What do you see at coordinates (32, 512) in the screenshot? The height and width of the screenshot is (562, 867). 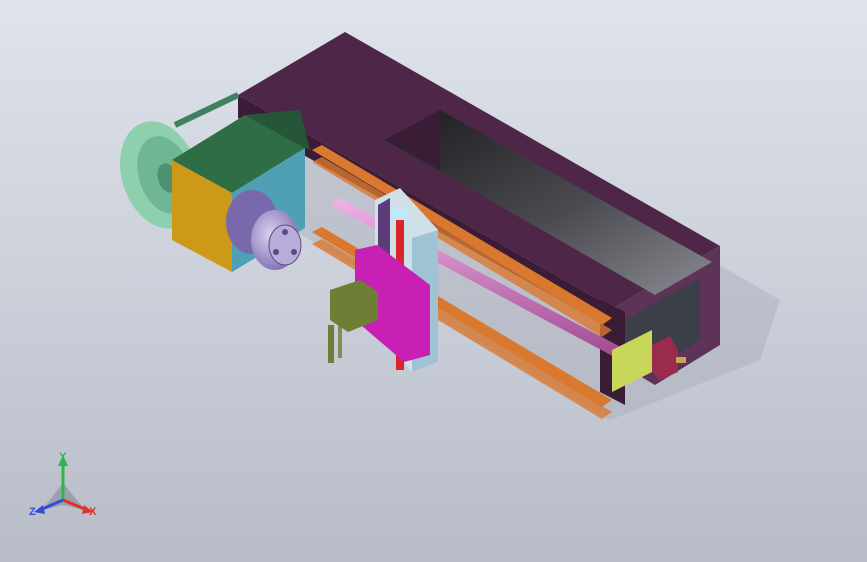 I see `axis-z-label: Z` at bounding box center [32, 512].